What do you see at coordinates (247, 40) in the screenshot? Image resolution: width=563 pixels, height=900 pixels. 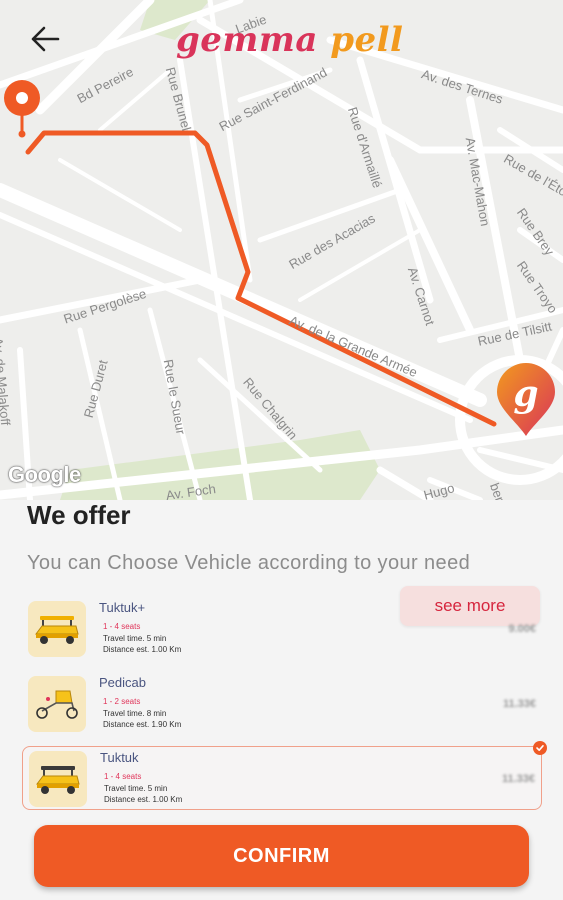 I see `brand-part-1: gemma` at bounding box center [247, 40].